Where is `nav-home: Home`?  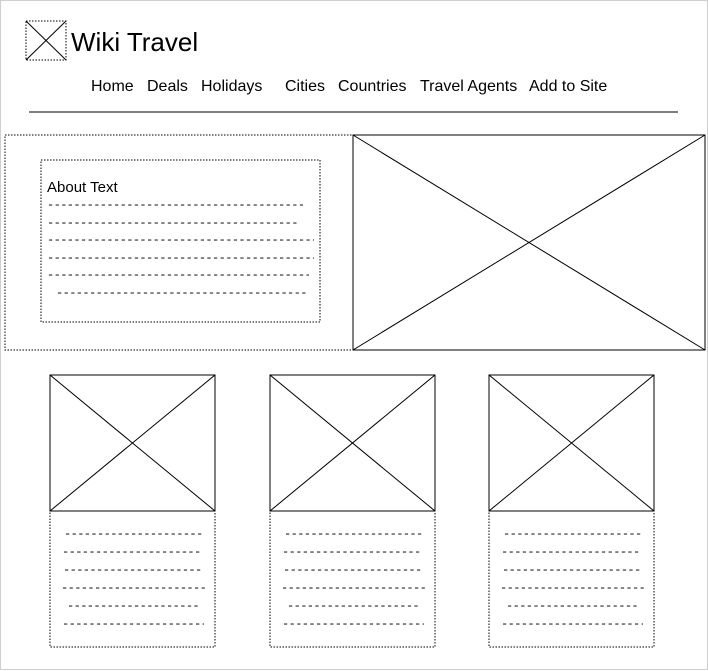 nav-home: Home is located at coordinates (112, 87).